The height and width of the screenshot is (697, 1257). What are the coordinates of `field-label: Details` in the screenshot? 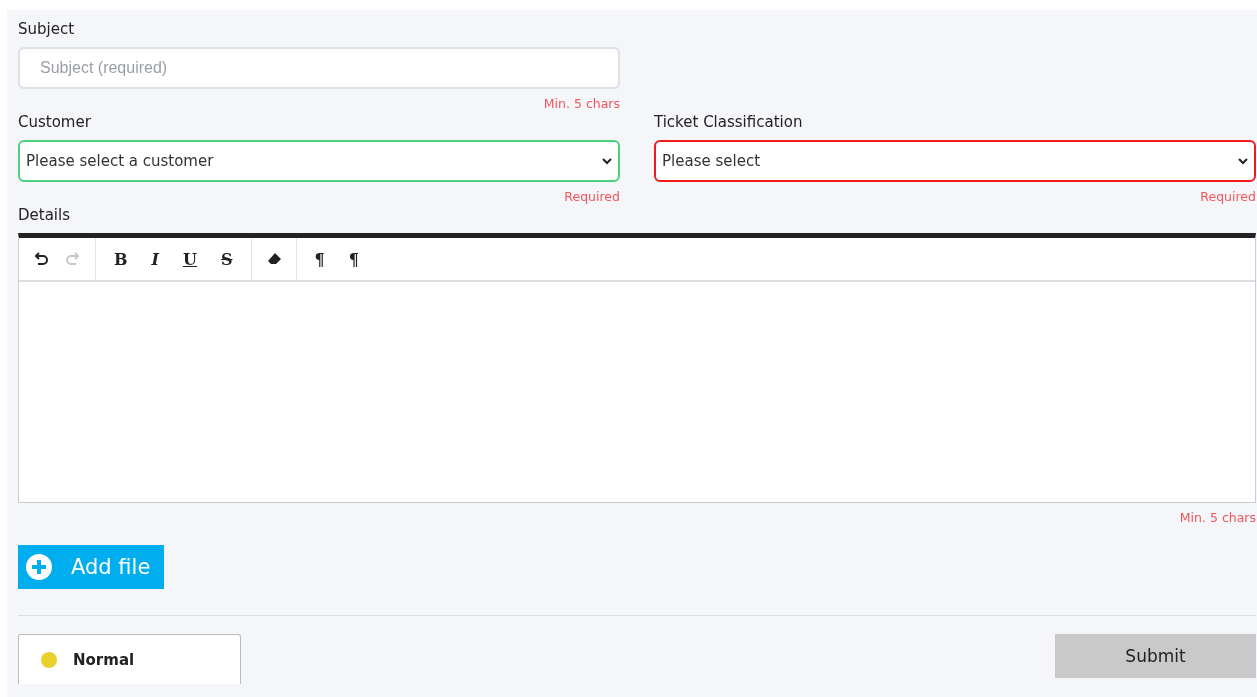 It's located at (44, 215).